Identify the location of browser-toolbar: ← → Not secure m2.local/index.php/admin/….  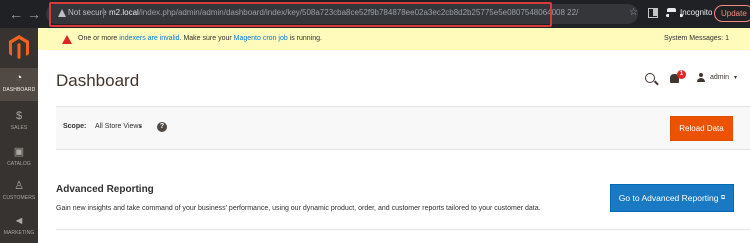
(375, 14).